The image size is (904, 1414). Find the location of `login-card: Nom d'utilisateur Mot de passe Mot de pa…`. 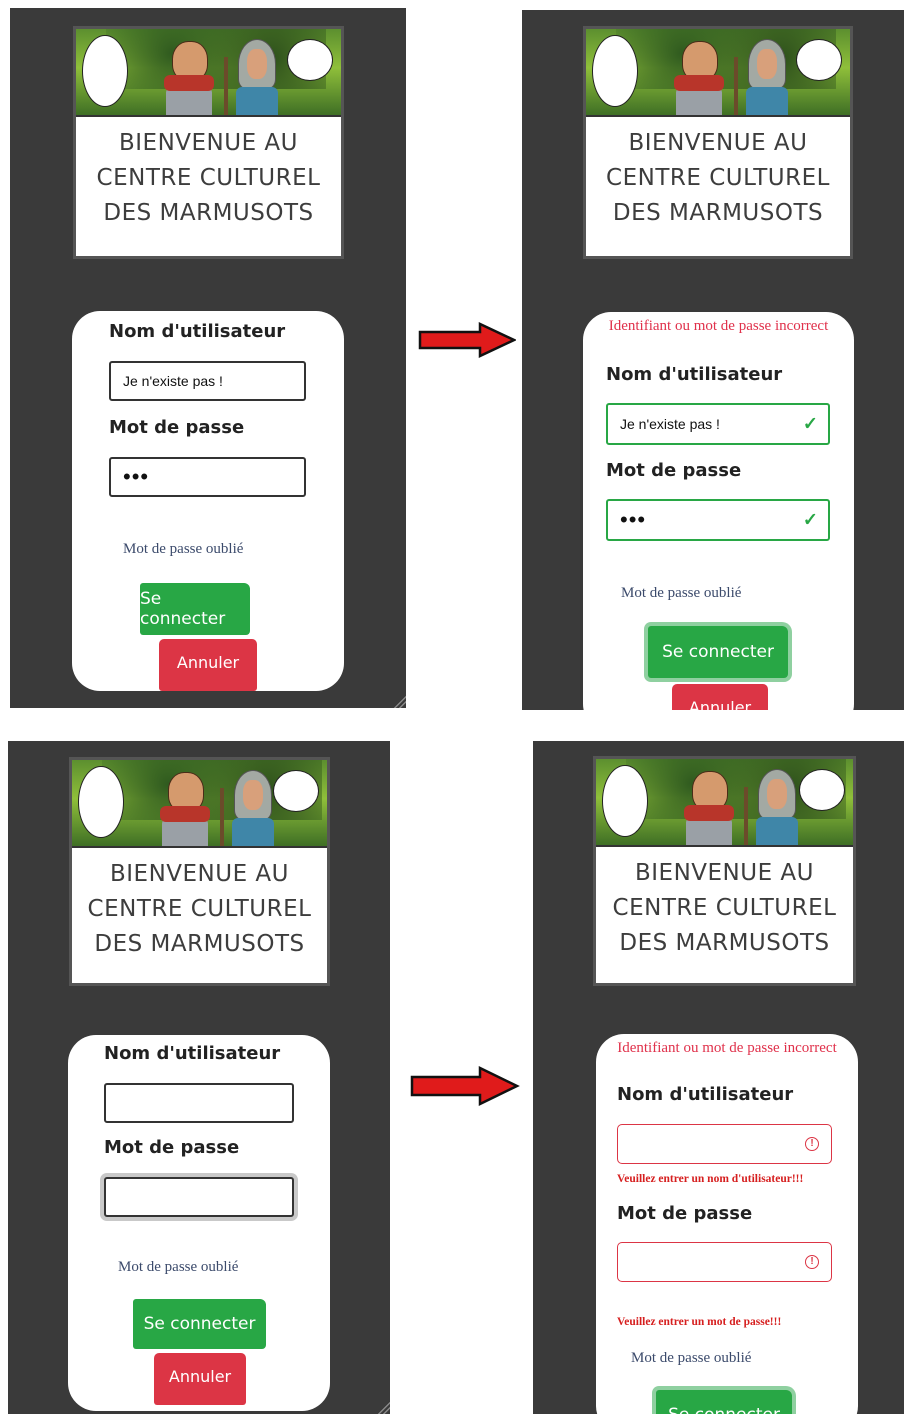

login-card: Nom d'utilisateur Mot de passe Mot de pa… is located at coordinates (199, 1223).